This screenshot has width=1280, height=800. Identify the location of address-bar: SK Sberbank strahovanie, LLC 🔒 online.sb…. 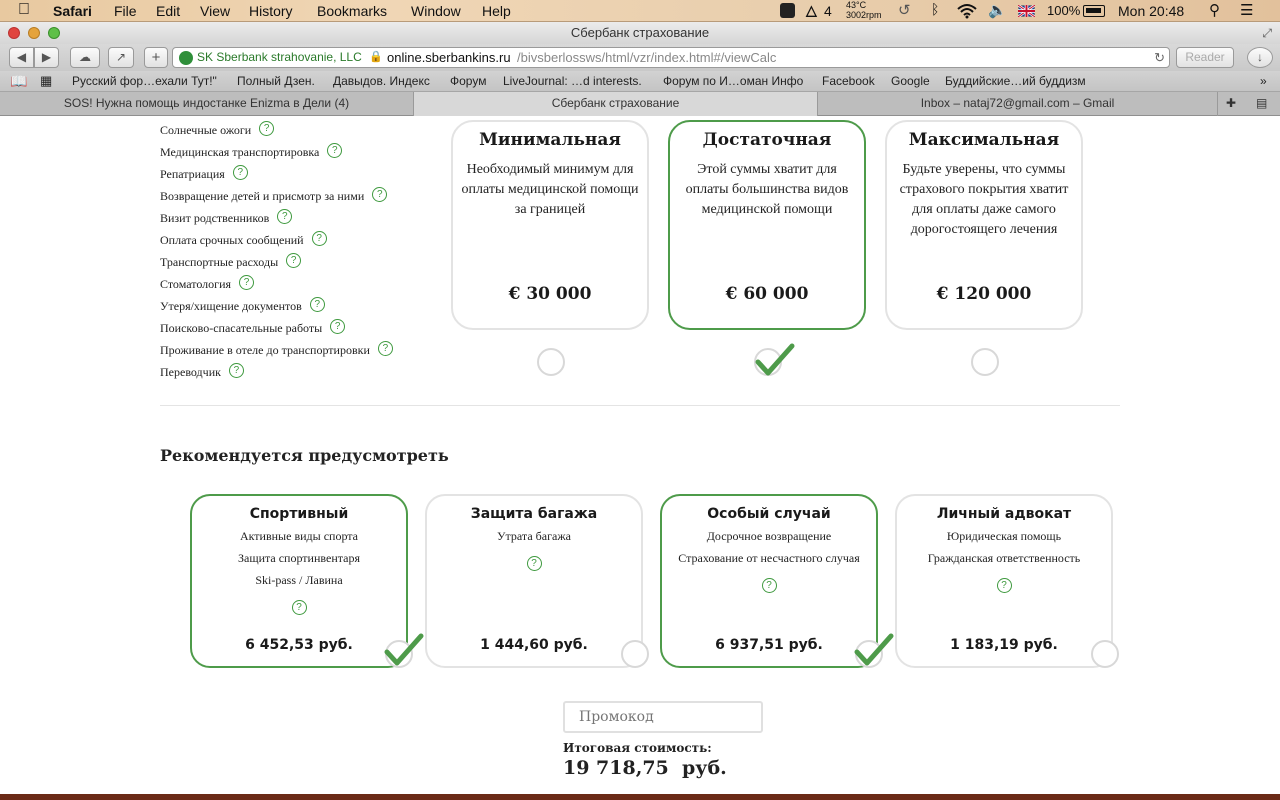
(671, 57).